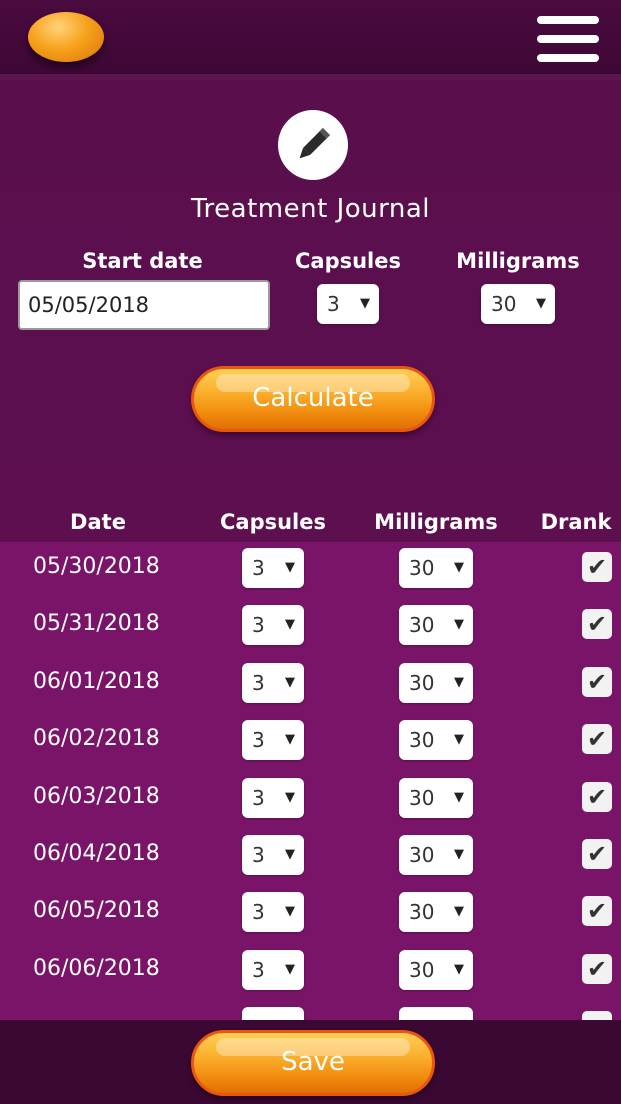 This screenshot has width=621, height=1104. I want to click on capsules-select: 3 ▼, so click(348, 304).